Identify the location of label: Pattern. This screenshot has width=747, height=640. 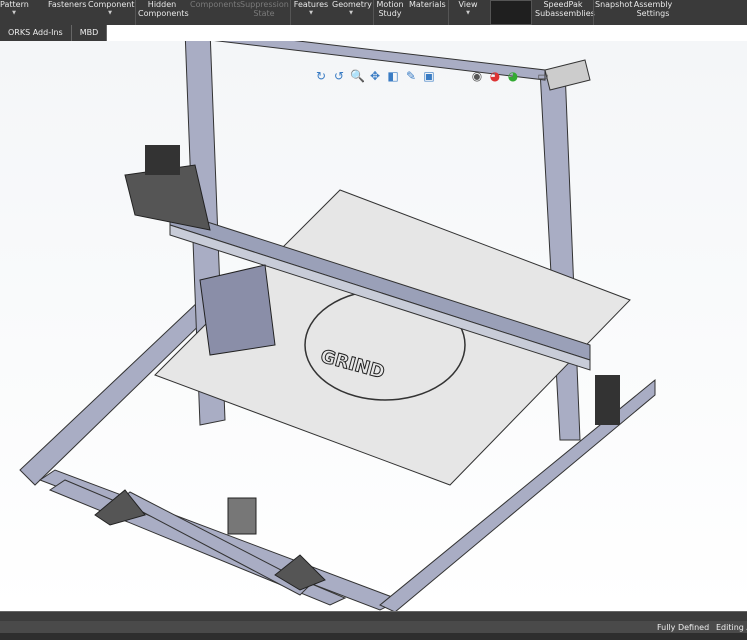
(14, 4).